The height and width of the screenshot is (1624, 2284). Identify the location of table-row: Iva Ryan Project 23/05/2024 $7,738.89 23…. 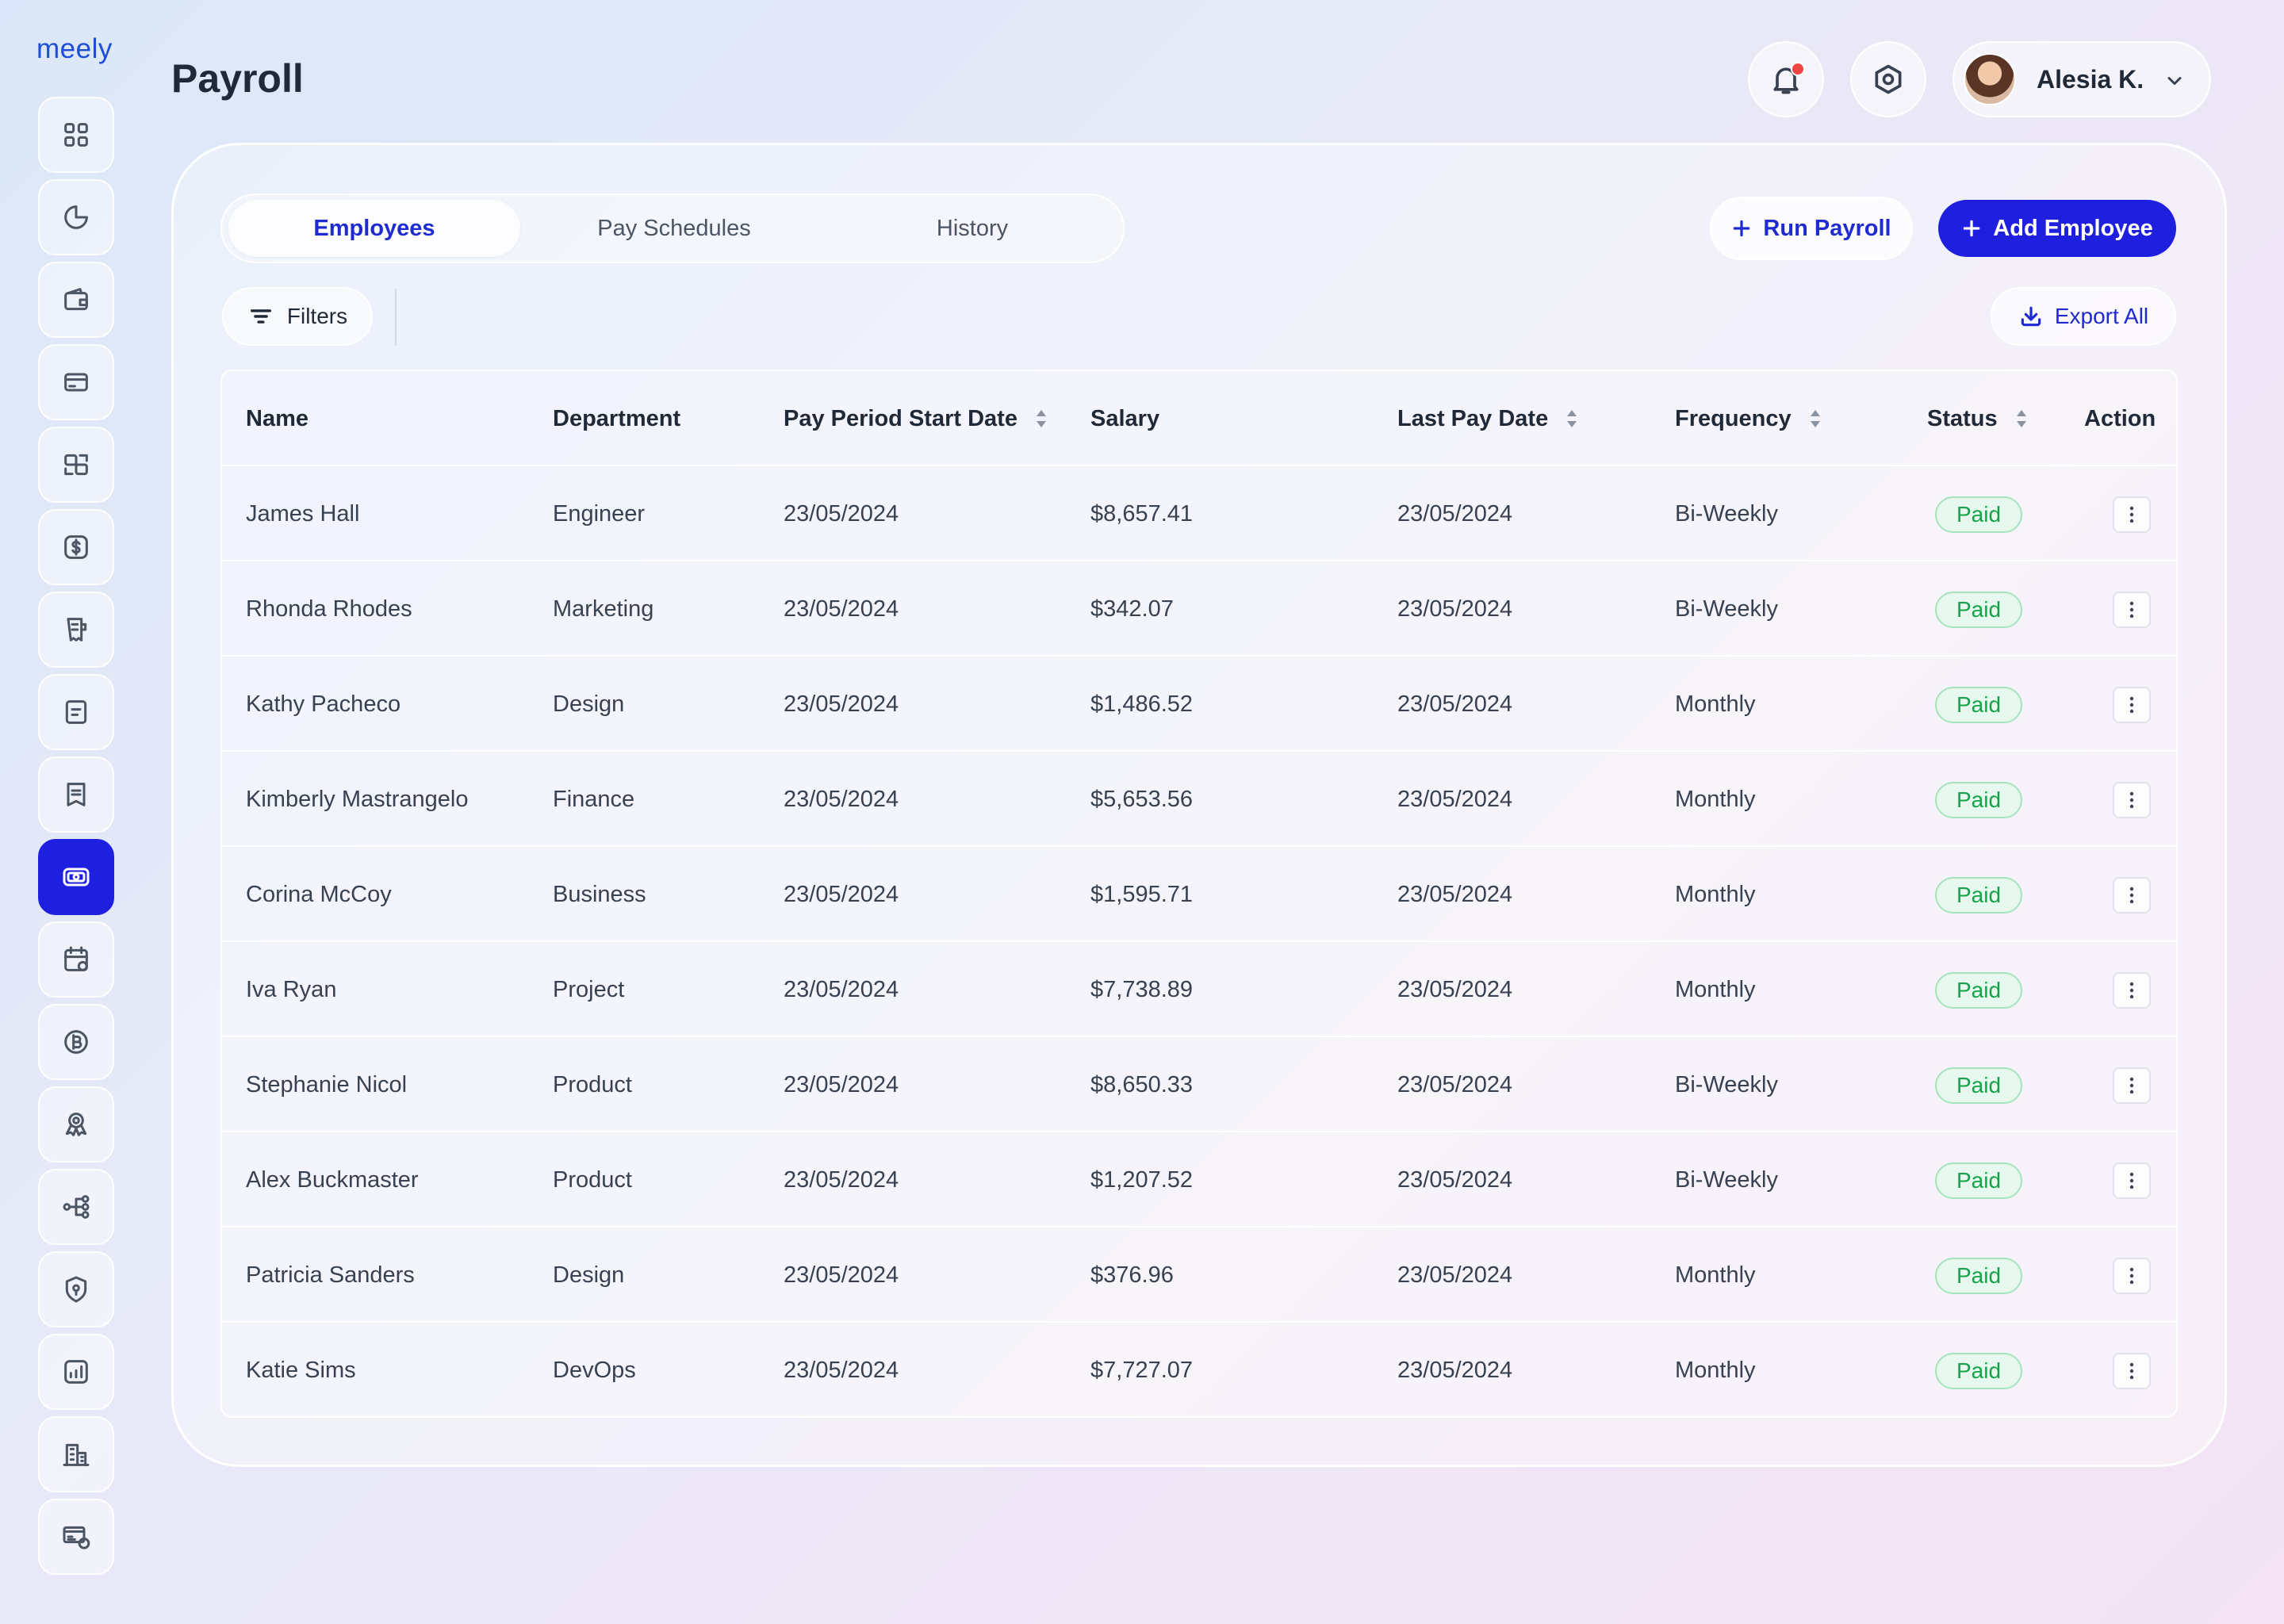
(1199, 989).